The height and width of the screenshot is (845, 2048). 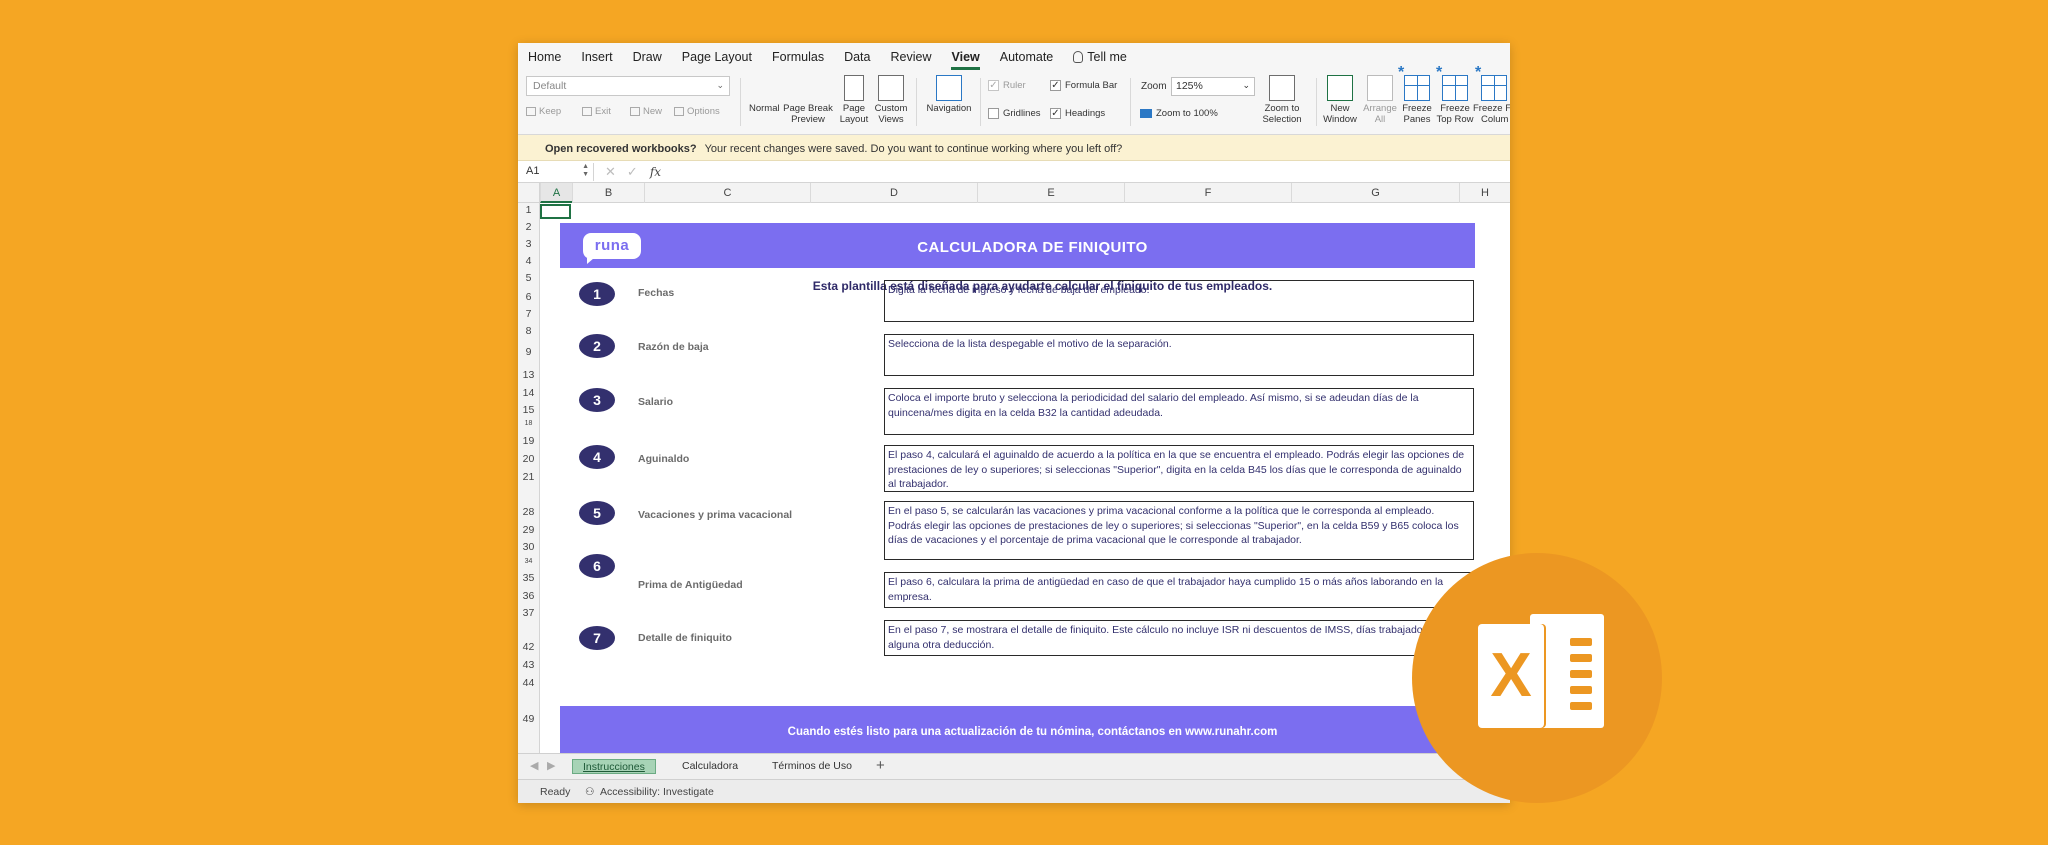 What do you see at coordinates (596, 111) in the screenshot?
I see `exit-button: Exit` at bounding box center [596, 111].